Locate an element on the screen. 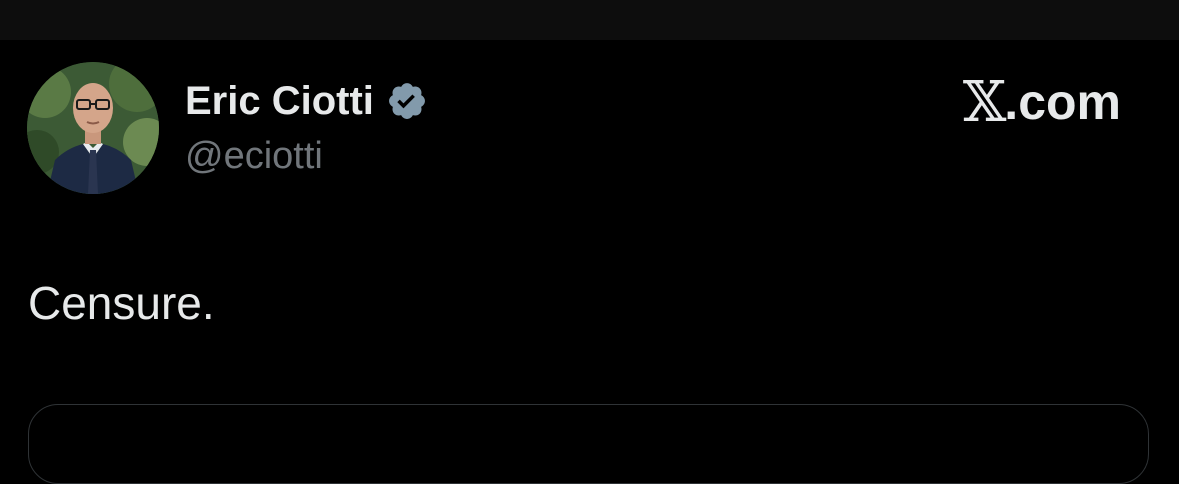  brand-label: 𝕏 .com is located at coordinates (1042, 102).